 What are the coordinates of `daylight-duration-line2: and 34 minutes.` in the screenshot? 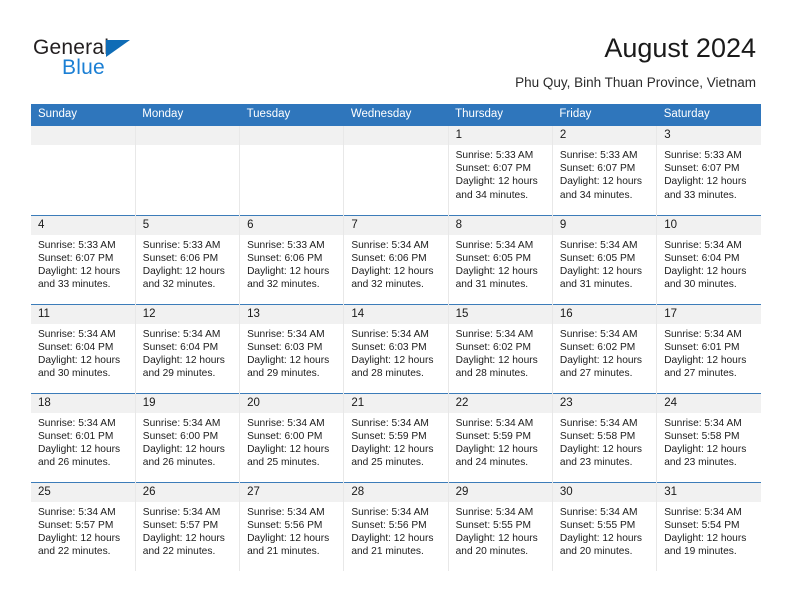 It's located at (492, 195).